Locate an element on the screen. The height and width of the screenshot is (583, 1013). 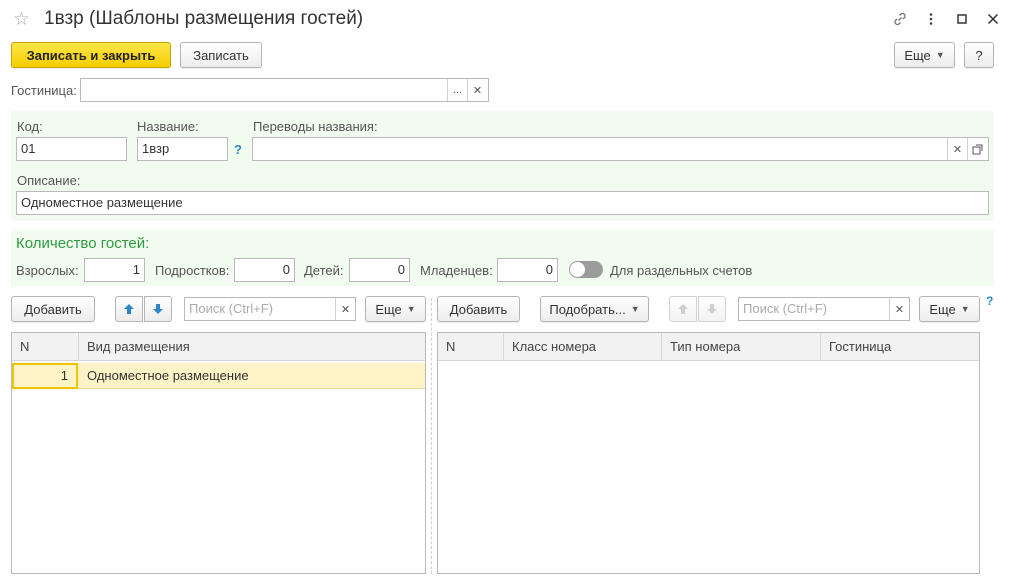
table-row: 1 Одноместное размещение is located at coordinates (218, 376).